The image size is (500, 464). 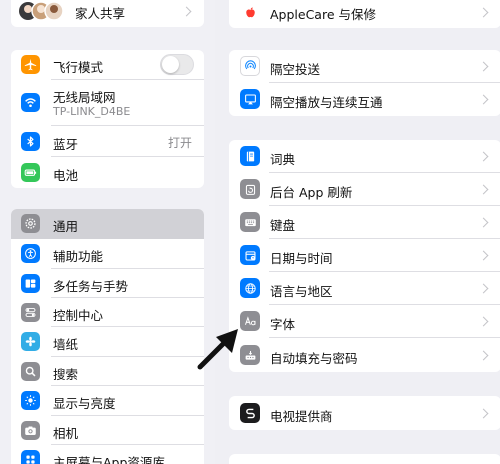 What do you see at coordinates (250, 288) in the screenshot?
I see `globe-icon` at bounding box center [250, 288].